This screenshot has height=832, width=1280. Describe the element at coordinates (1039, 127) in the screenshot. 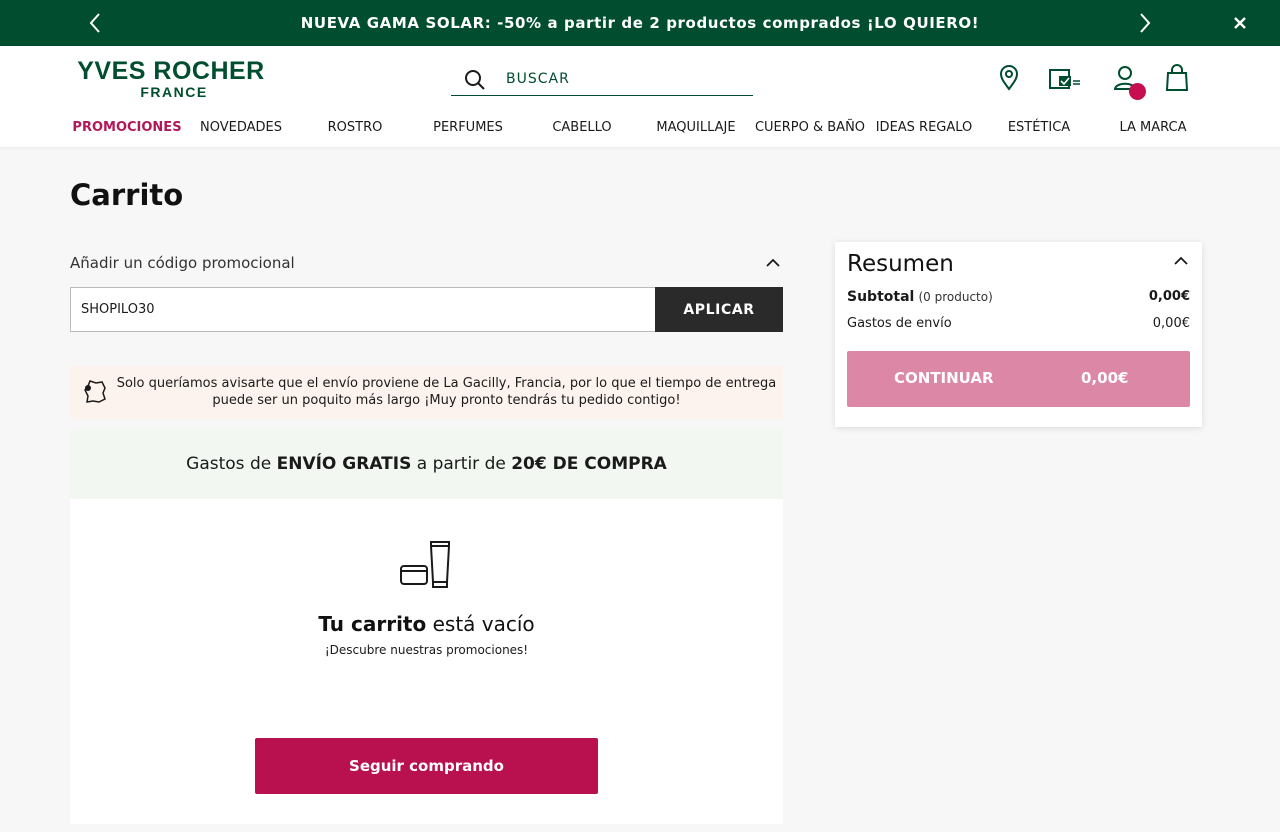

I see `nav-estetica: ESTÉTICA` at that location.